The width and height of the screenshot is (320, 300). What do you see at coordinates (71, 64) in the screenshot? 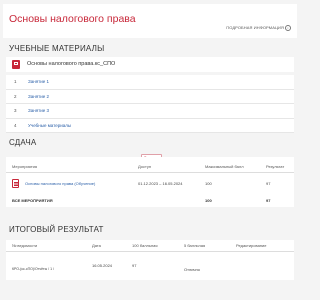
I see `course-name: Основы налогового права.кс_СПО` at bounding box center [71, 64].